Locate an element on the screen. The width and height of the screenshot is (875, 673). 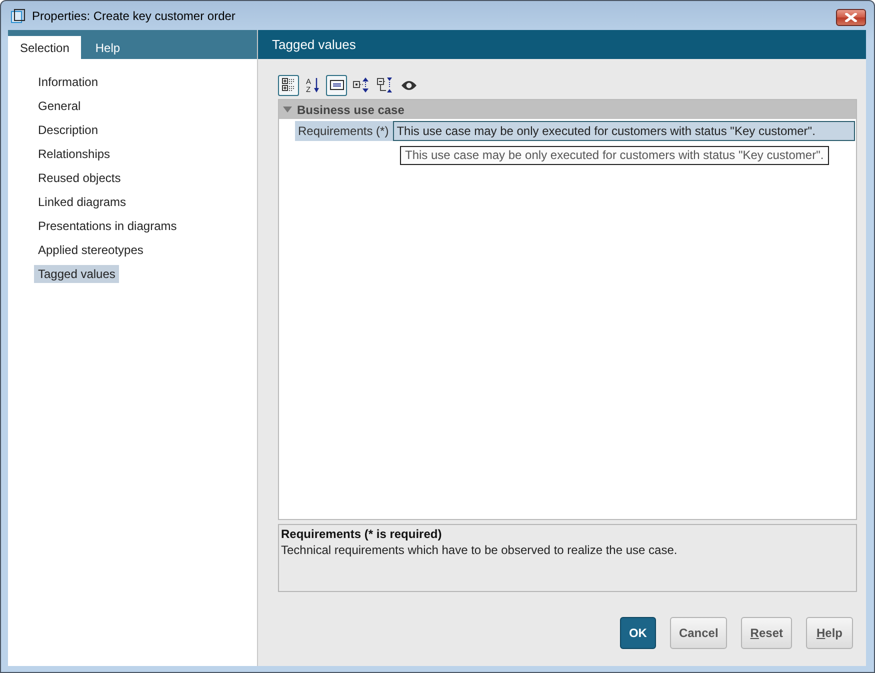
text-box-icon is located at coordinates (337, 85).